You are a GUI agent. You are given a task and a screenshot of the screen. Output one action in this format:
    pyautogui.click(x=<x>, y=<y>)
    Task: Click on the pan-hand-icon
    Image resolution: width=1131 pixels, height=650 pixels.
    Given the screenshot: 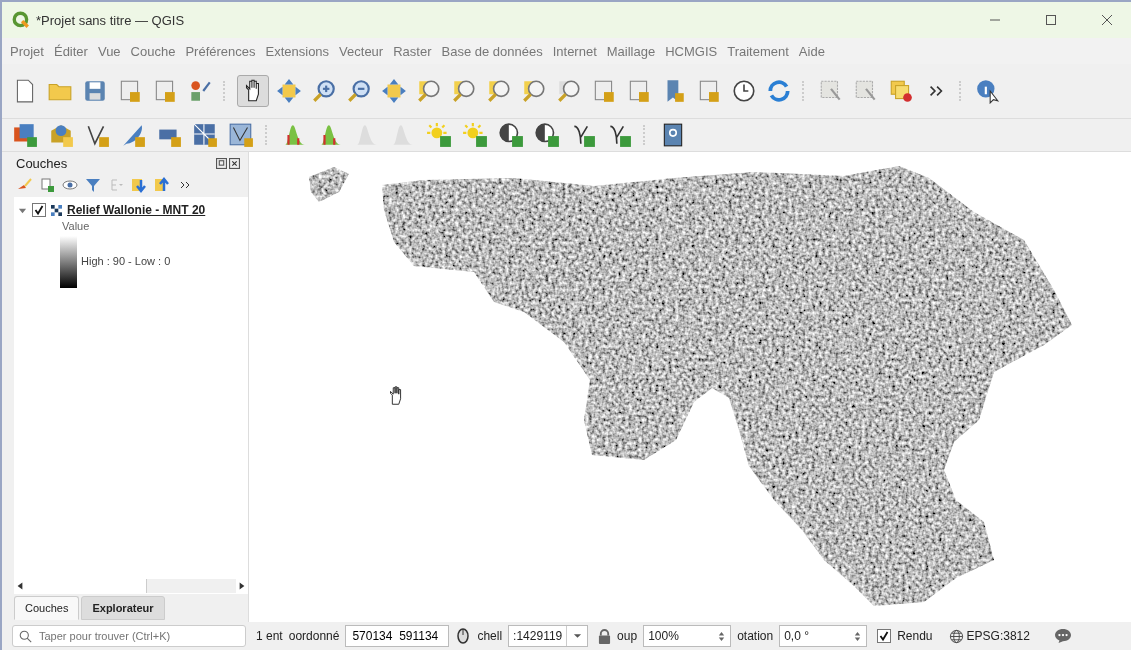 What is the action you would take?
    pyautogui.click(x=253, y=91)
    